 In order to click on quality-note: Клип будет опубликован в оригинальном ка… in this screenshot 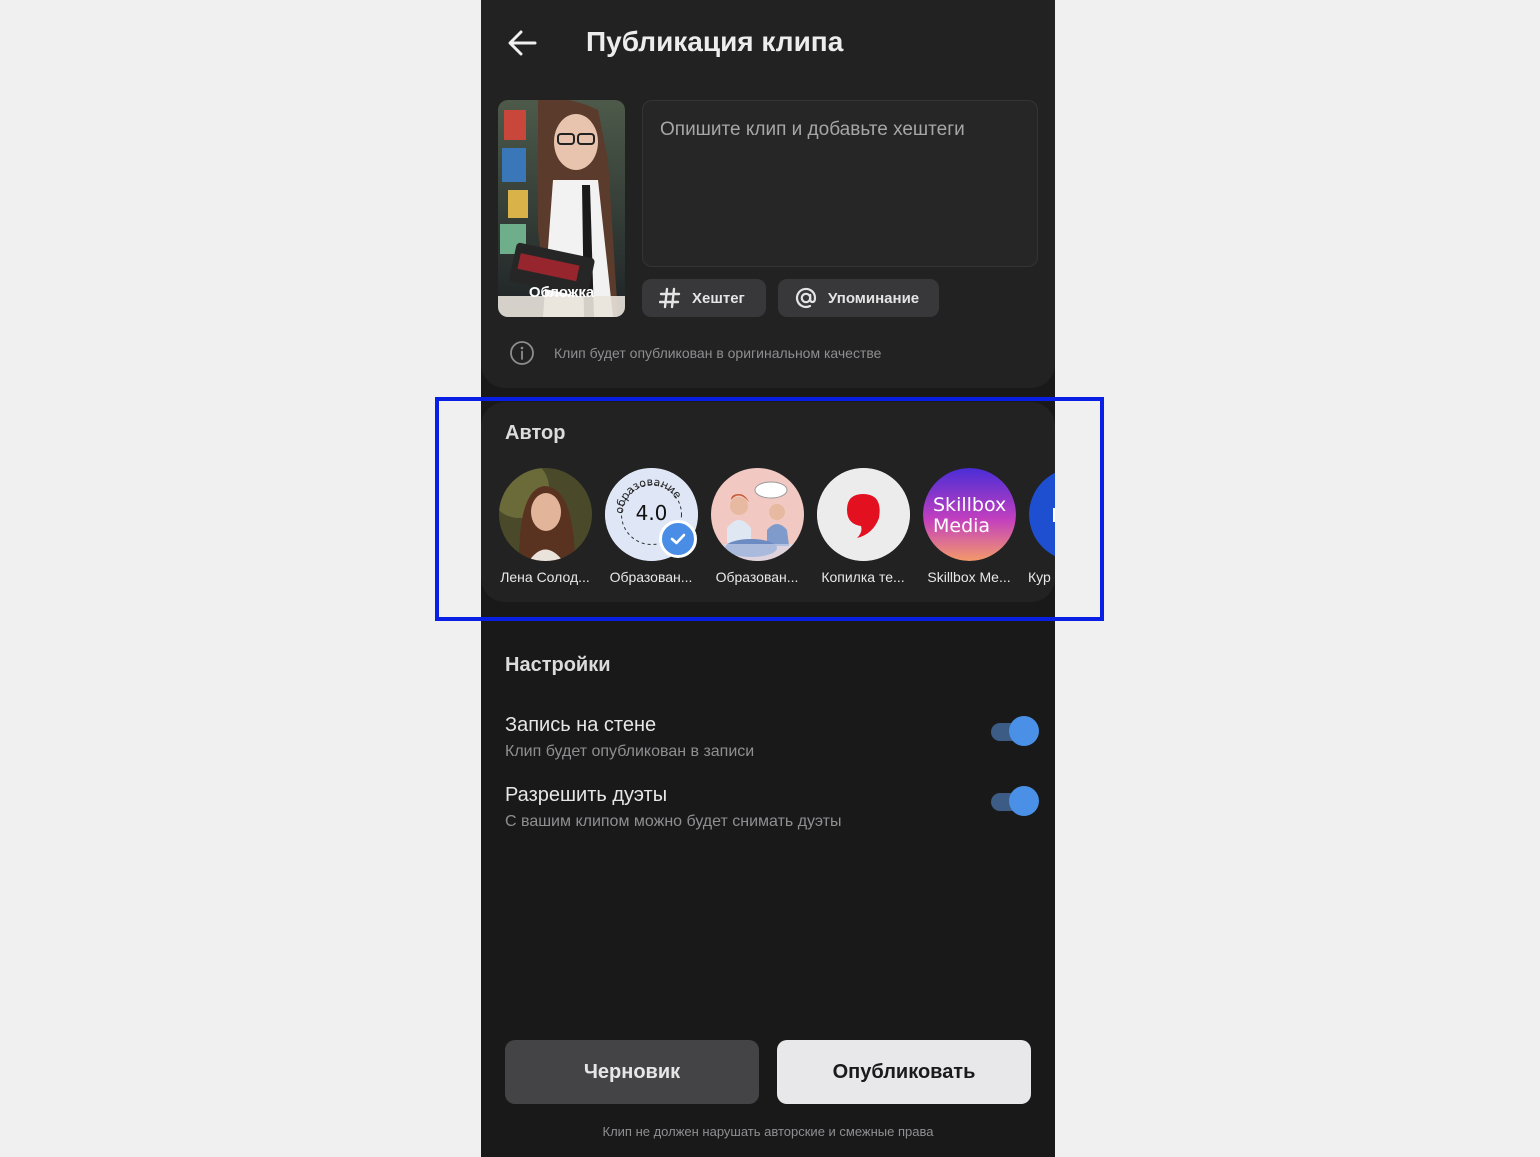, I will do `click(695, 353)`.